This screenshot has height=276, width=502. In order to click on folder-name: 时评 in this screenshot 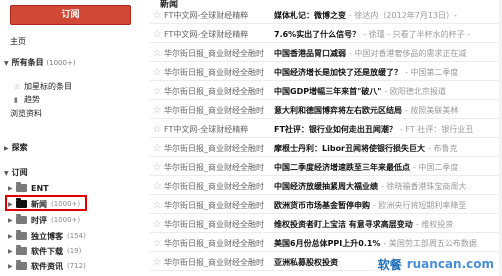, I will do `click(39, 220)`.